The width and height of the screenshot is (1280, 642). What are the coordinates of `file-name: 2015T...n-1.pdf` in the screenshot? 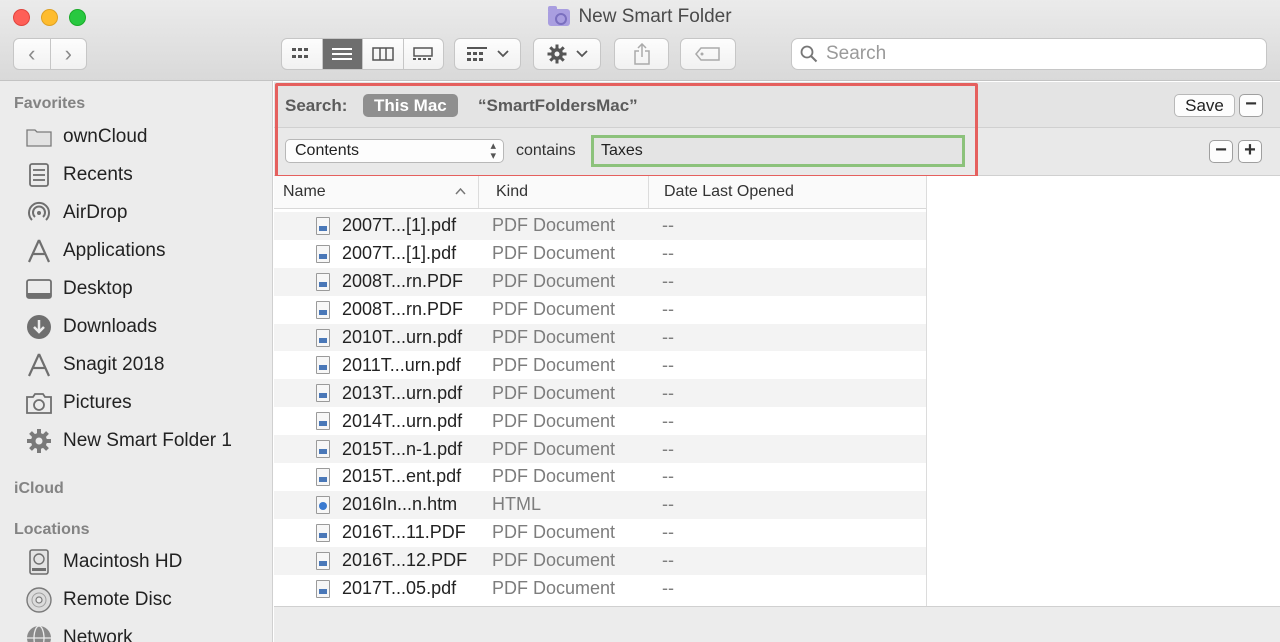 It's located at (402, 448).